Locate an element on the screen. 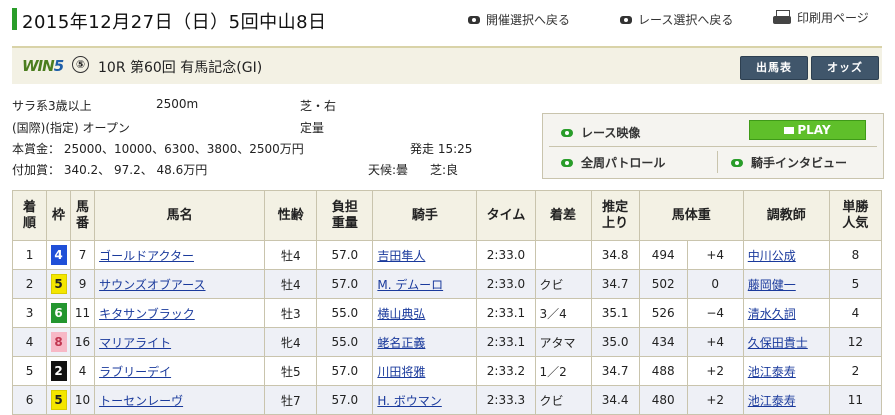  cell-time: 2:33.0 is located at coordinates (506, 284).